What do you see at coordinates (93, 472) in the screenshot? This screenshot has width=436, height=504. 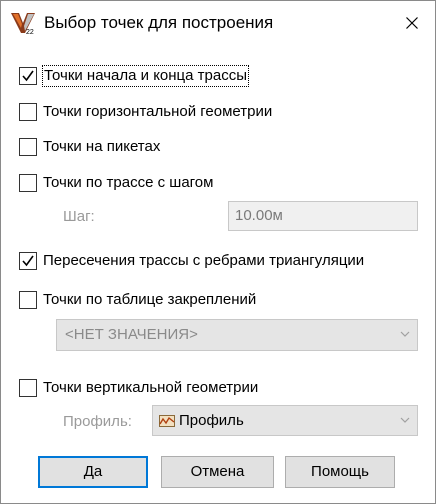 I see `ok-button: Да` at bounding box center [93, 472].